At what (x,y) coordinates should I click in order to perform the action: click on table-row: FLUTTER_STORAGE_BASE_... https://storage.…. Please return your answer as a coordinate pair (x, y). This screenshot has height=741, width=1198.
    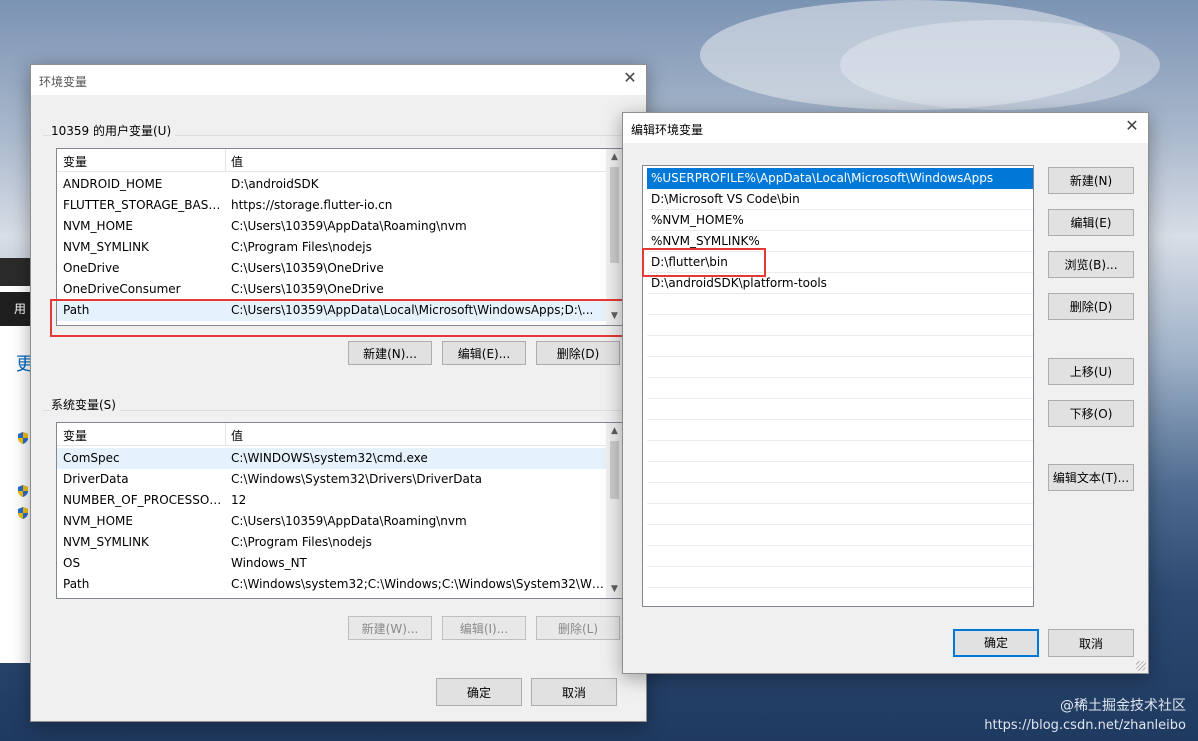
    Looking at the image, I should click on (331, 205).